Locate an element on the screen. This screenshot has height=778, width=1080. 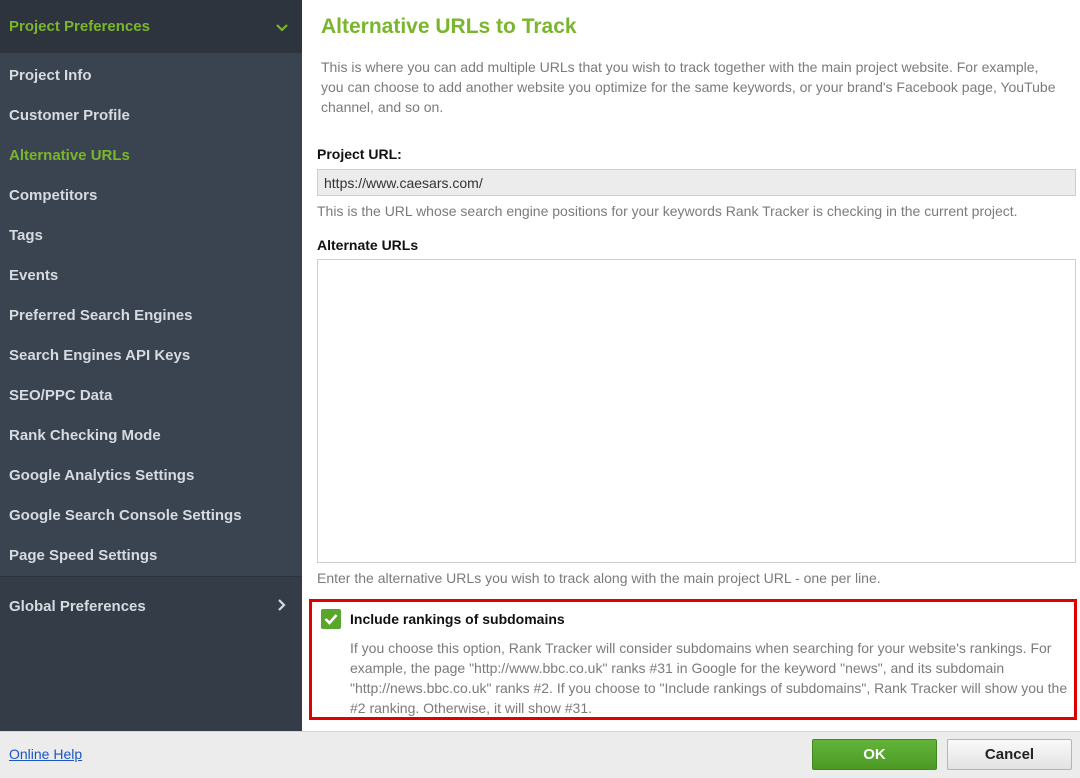
page-title: Alternative URLs to Track is located at coordinates (449, 26).